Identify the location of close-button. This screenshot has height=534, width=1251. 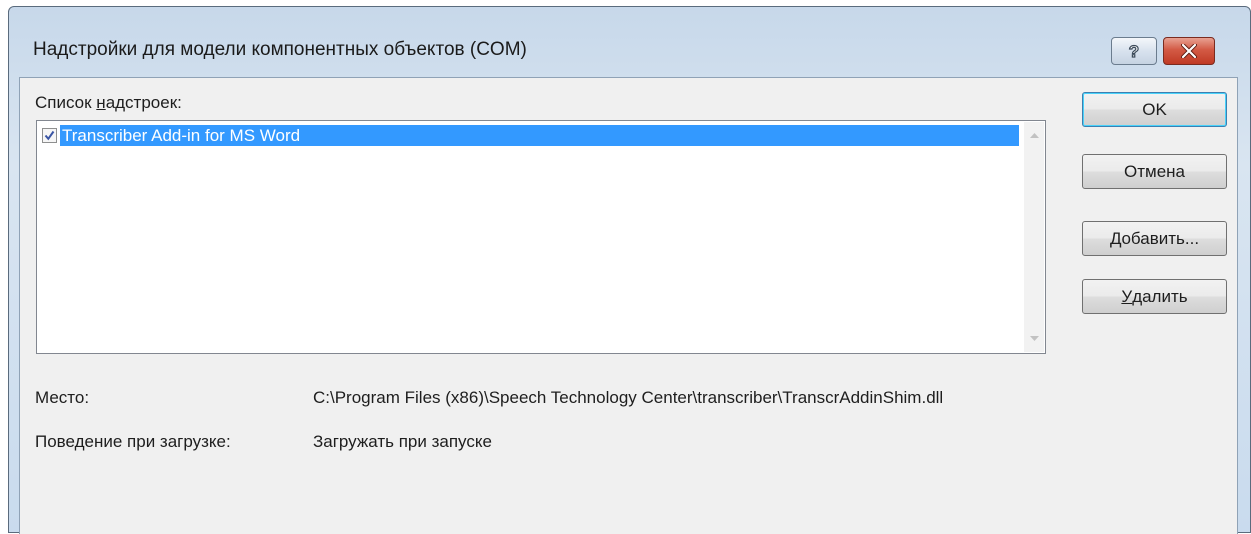
(1189, 51).